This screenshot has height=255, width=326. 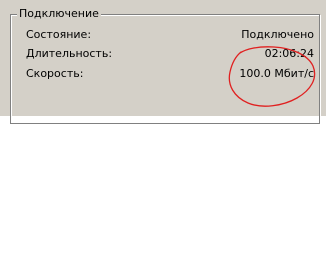 I want to click on speed-label: Скорость:, so click(x=55, y=73).